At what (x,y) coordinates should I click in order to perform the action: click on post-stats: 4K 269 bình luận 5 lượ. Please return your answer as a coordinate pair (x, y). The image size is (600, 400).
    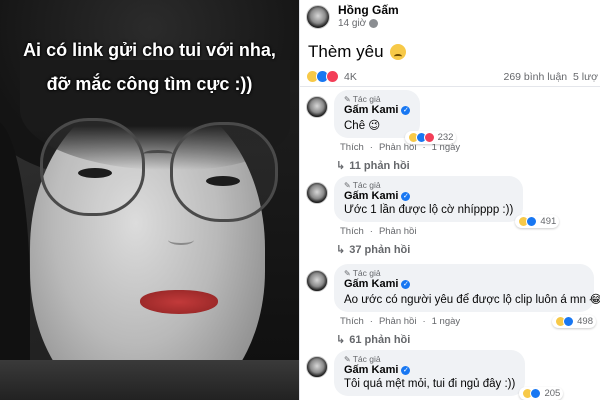
    Looking at the image, I should click on (452, 76).